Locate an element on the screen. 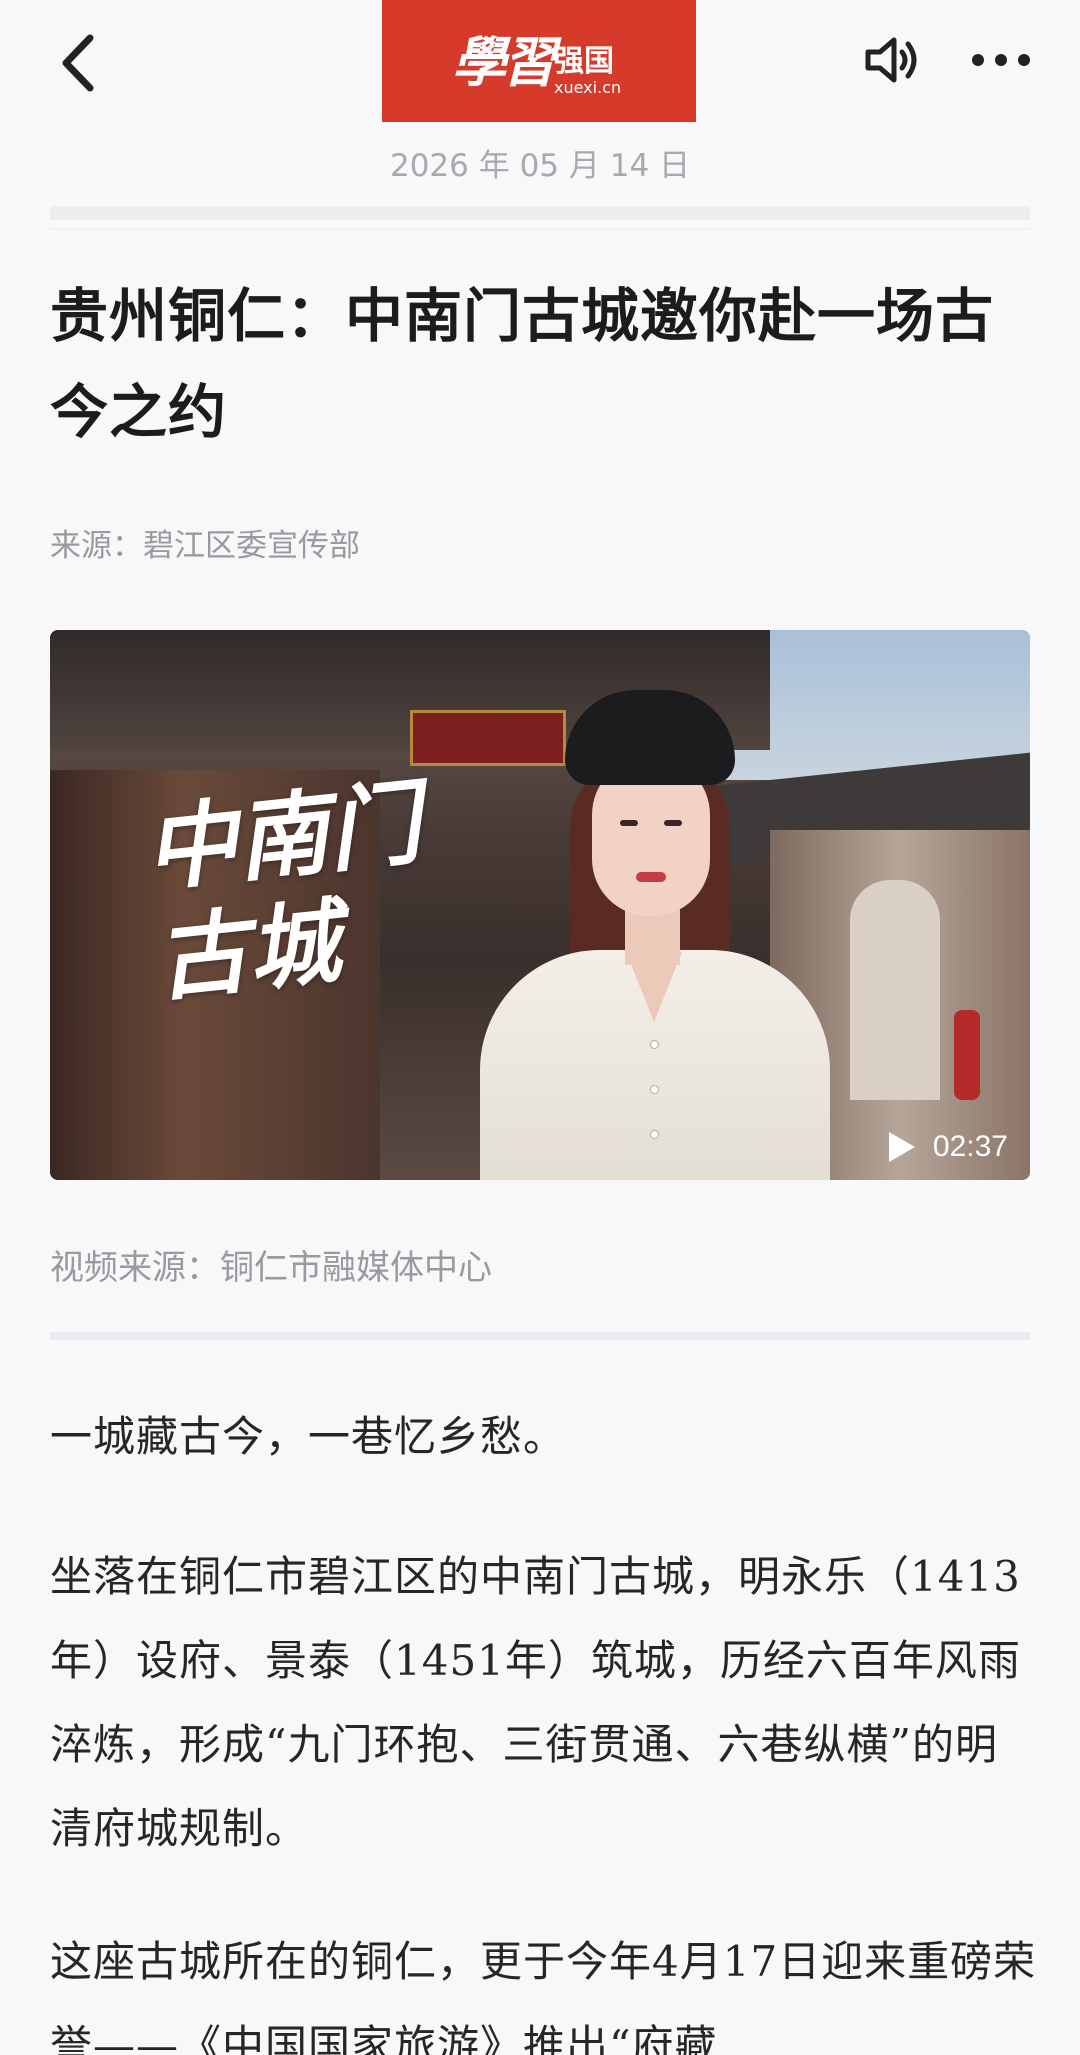 This screenshot has width=1080, height=2055. more-button is located at coordinates (1001, 60).